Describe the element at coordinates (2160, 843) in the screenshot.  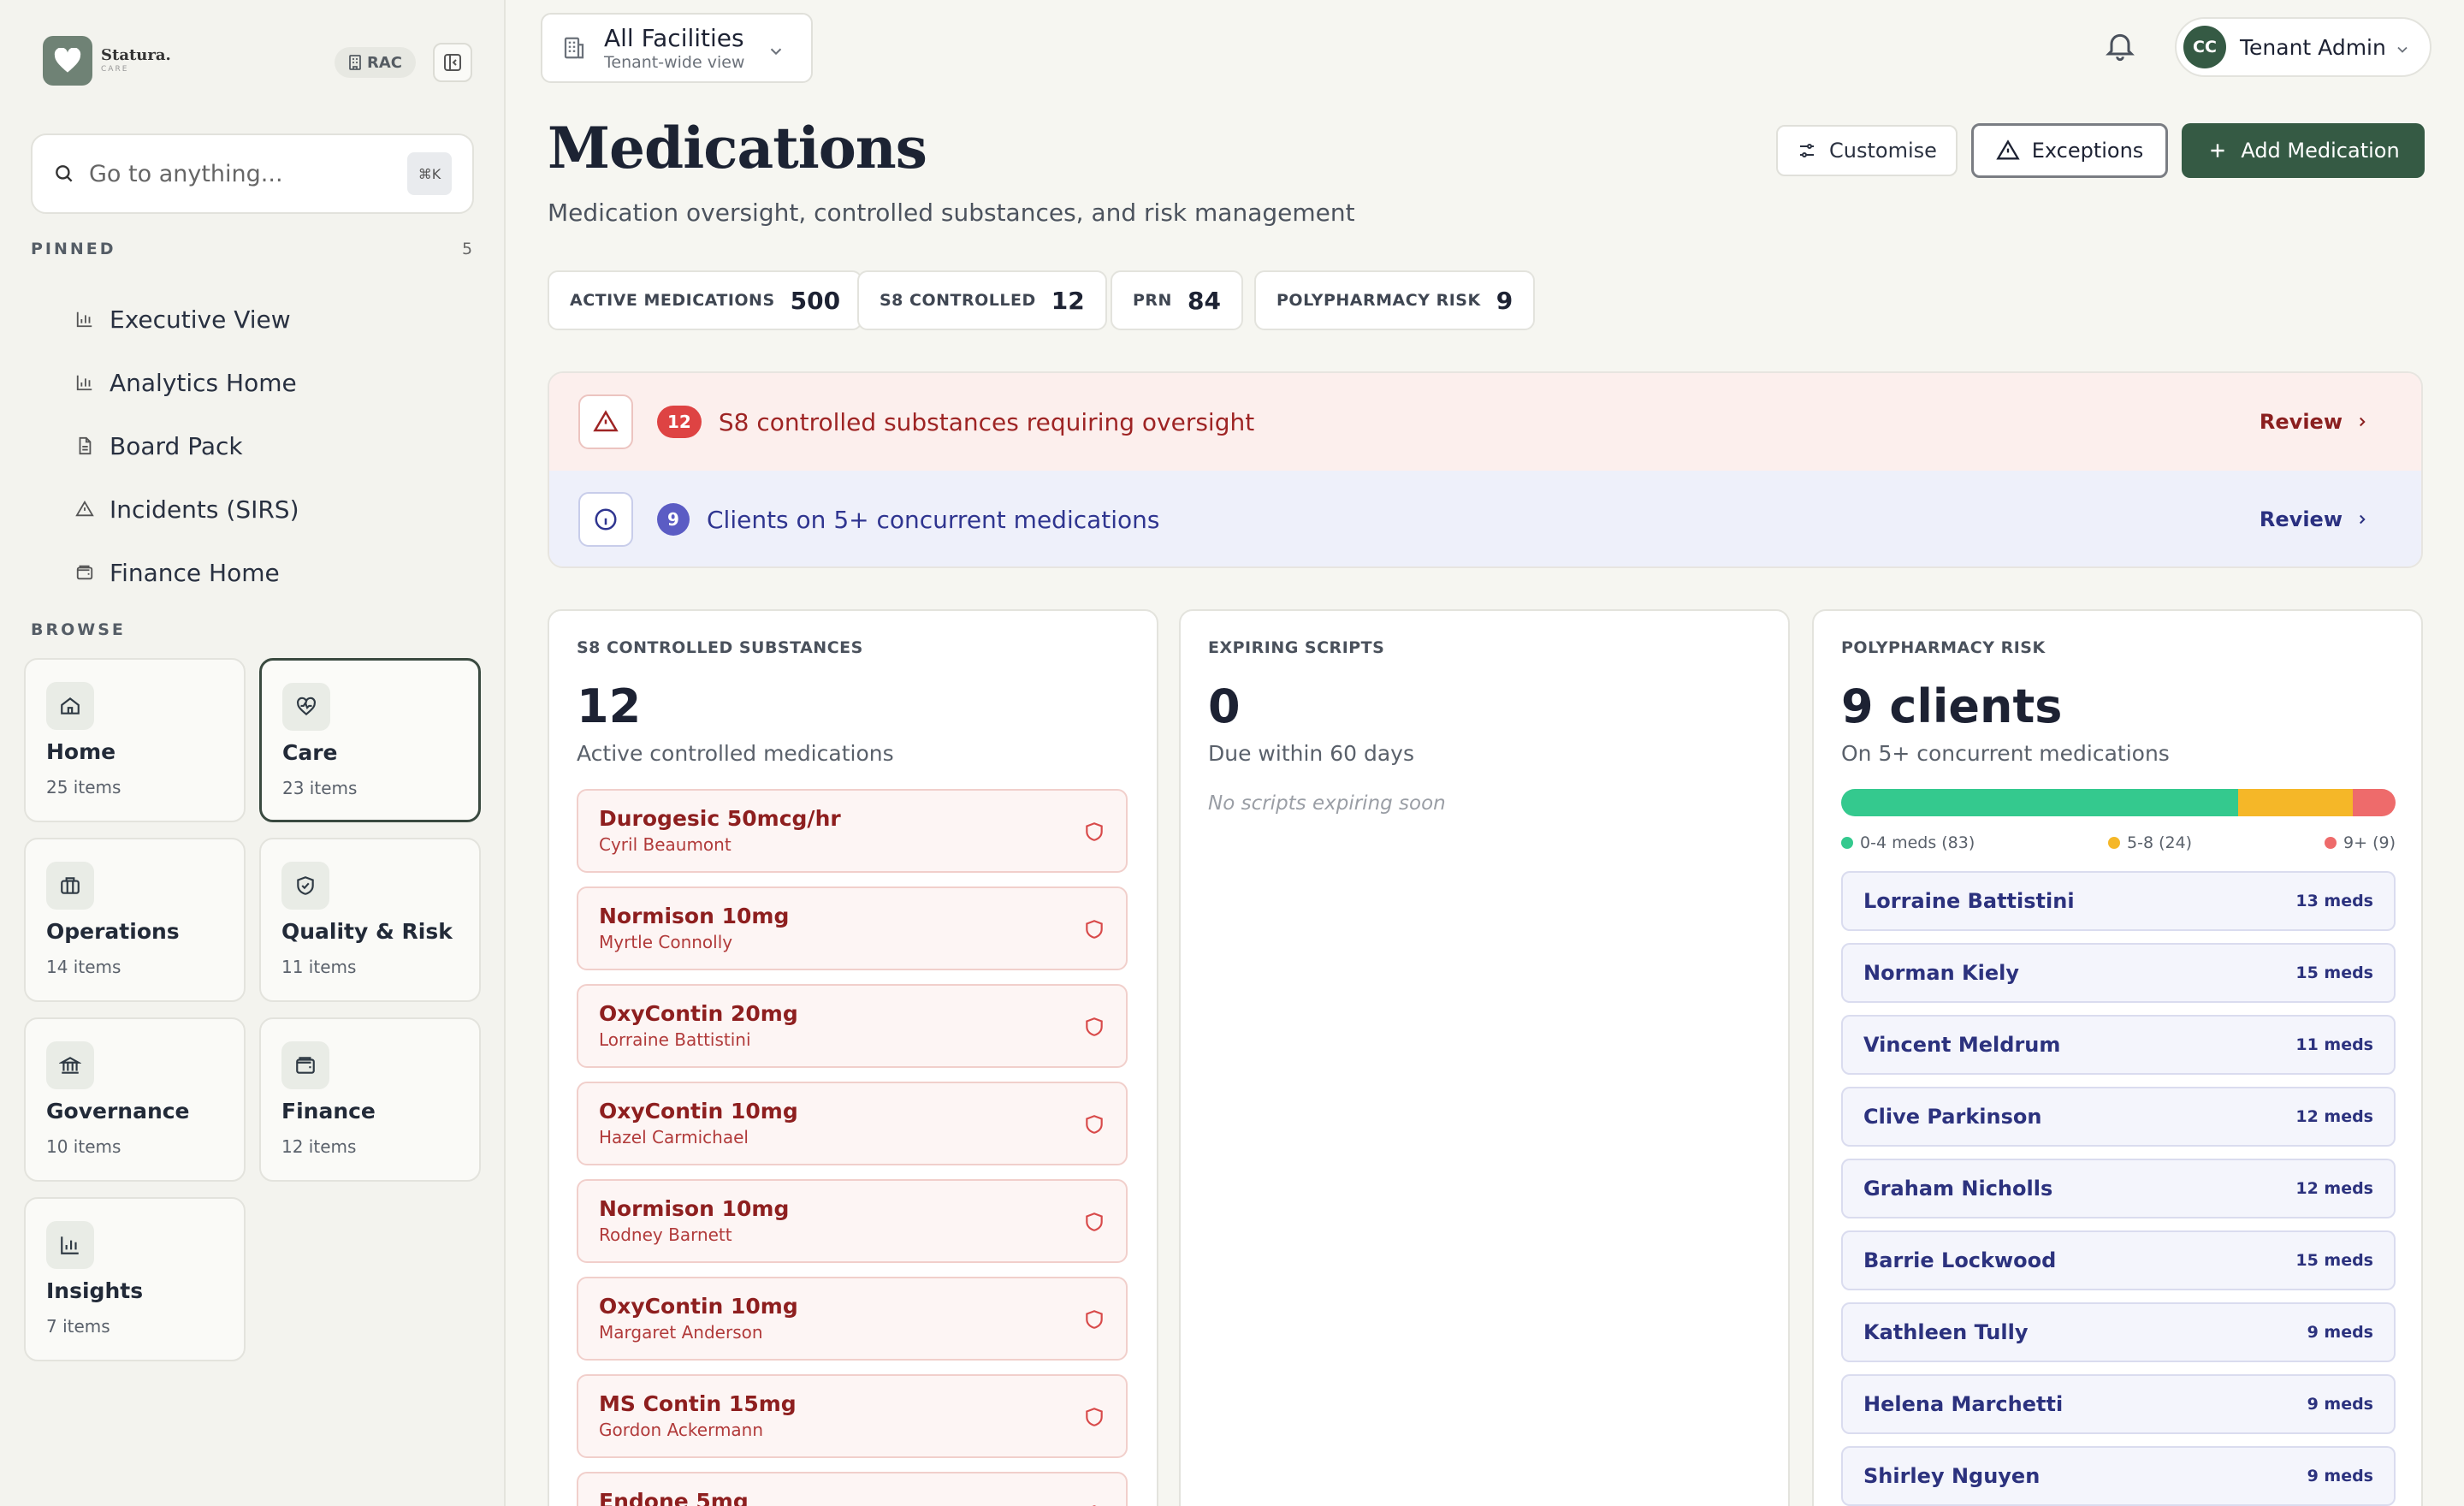
I see `legend-label: 5-8 (24)` at that location.